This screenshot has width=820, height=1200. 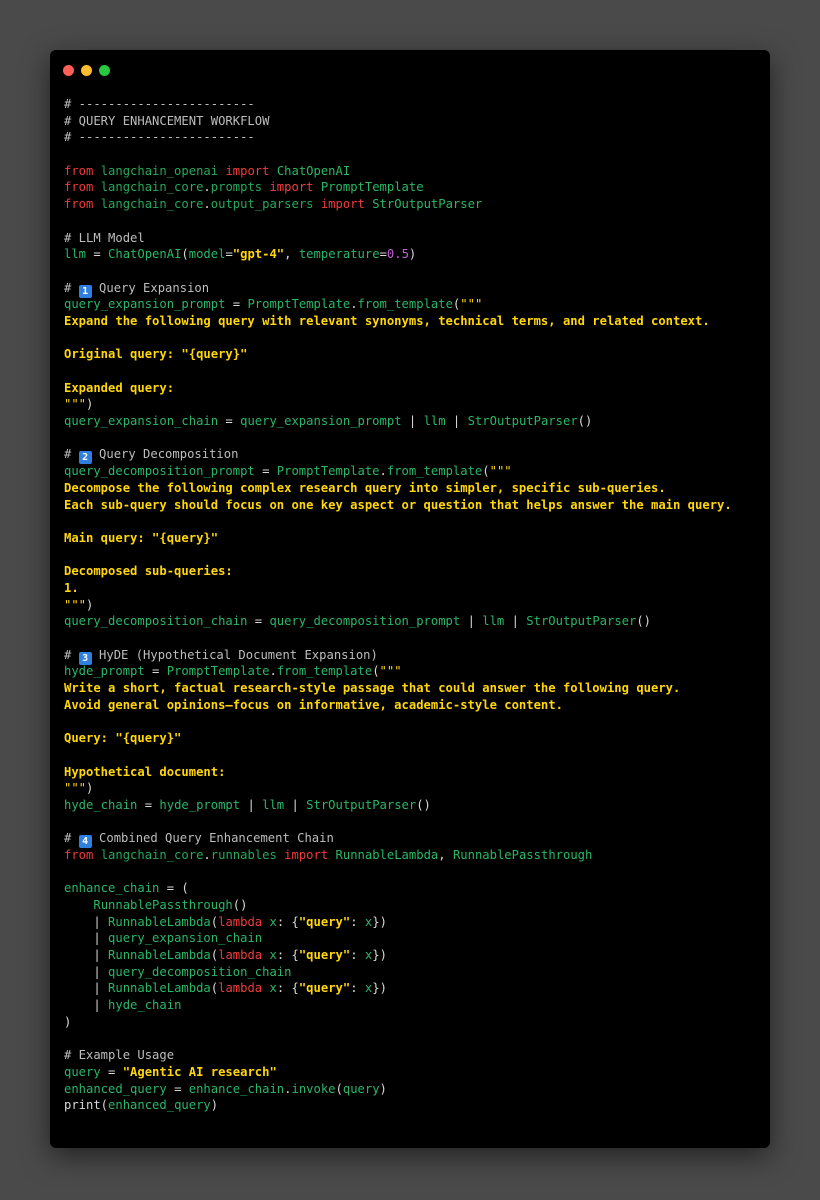 I want to click on code-line: enhance_chain = (, so click(x=413, y=888).